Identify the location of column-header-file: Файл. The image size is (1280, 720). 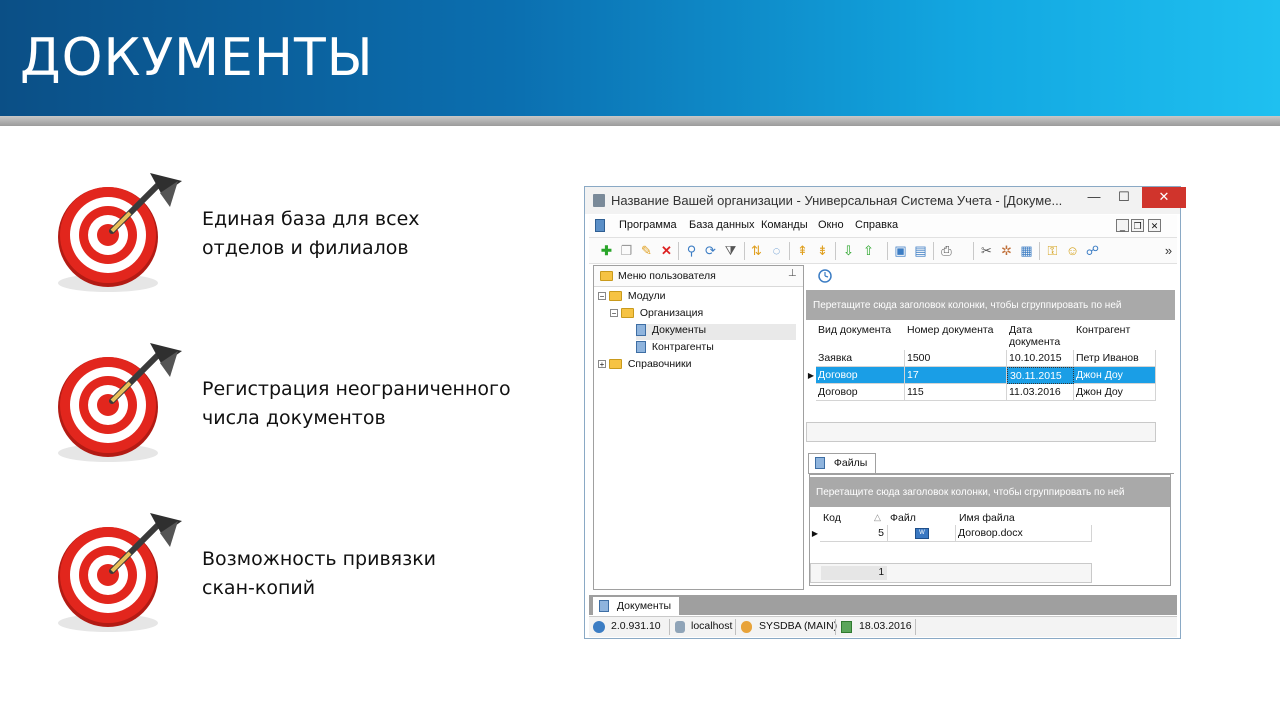
(903, 518).